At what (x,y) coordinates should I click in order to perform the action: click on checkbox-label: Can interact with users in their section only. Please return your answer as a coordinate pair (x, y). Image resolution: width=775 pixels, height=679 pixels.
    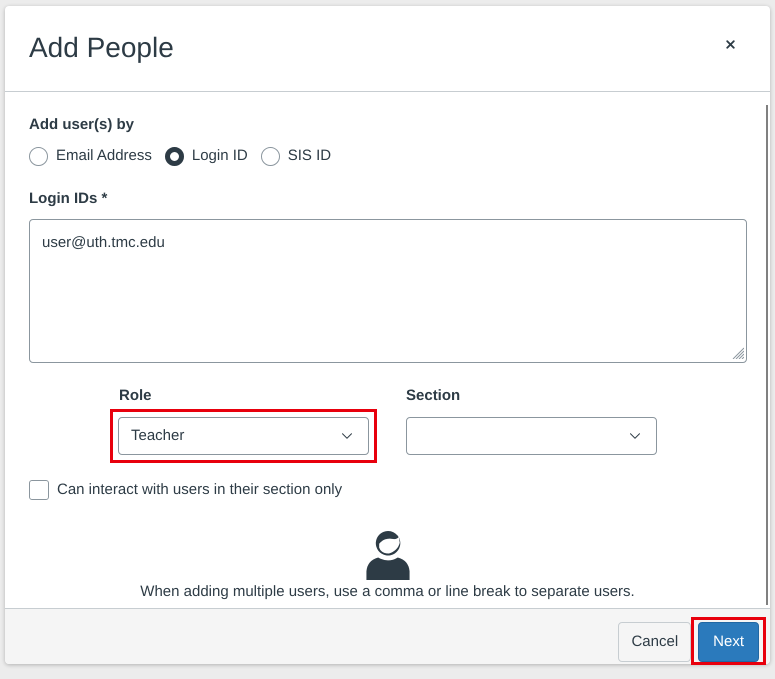
    Looking at the image, I should click on (199, 490).